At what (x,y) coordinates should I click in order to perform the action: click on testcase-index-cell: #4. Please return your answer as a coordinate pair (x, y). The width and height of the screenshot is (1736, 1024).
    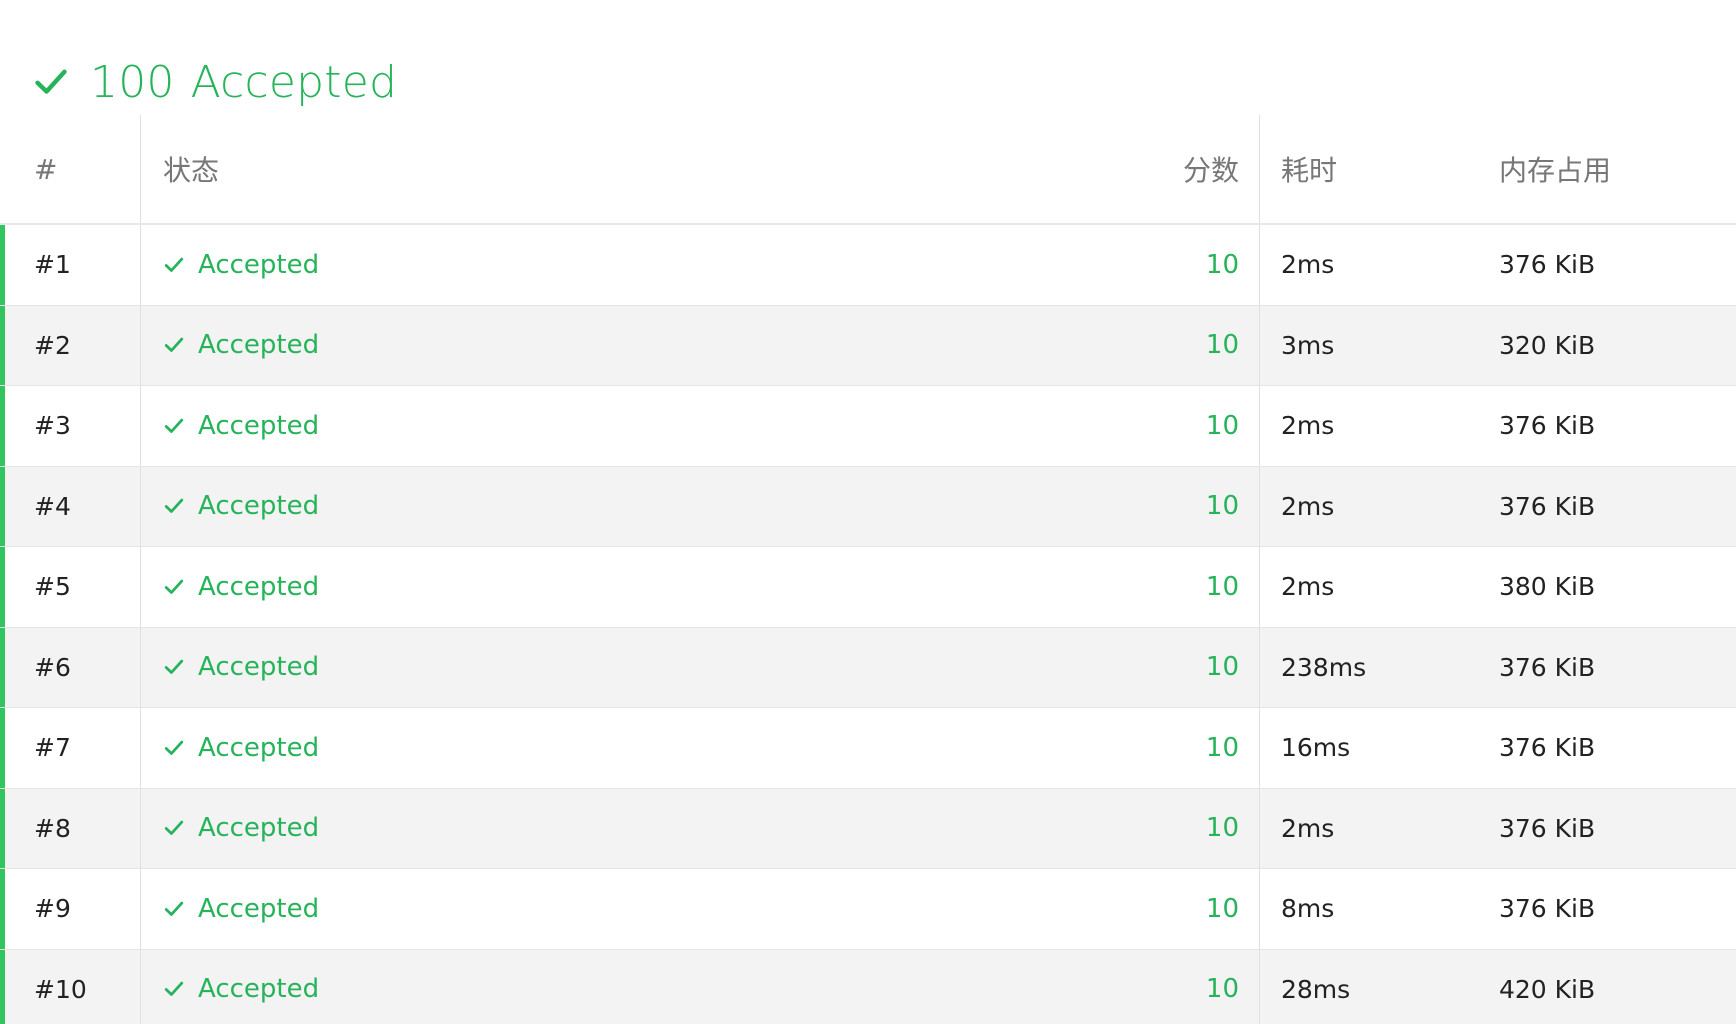
    Looking at the image, I should click on (70, 506).